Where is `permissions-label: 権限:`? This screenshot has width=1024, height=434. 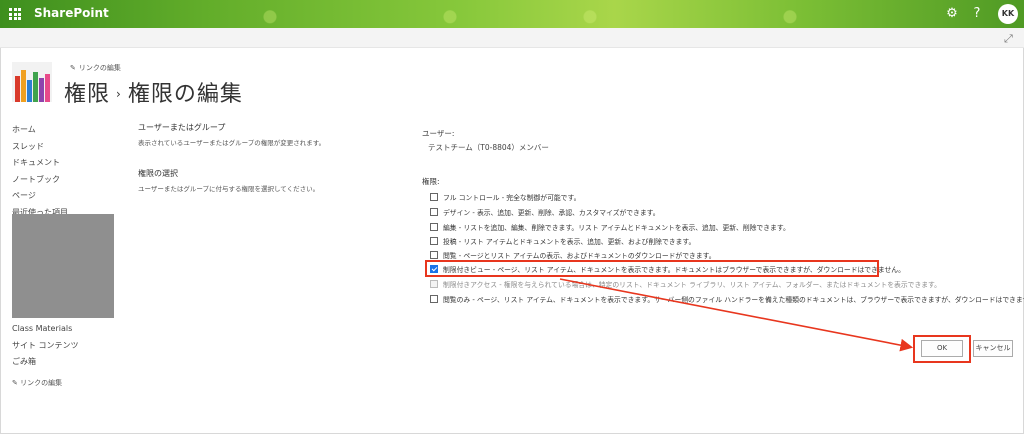
permissions-label: 権限: is located at coordinates (431, 181).